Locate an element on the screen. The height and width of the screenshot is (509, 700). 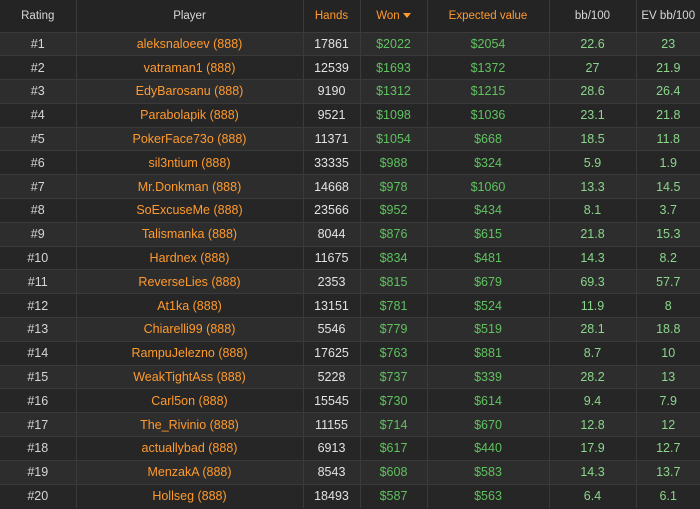
player-link: WeakTightAss (888) is located at coordinates (189, 377).